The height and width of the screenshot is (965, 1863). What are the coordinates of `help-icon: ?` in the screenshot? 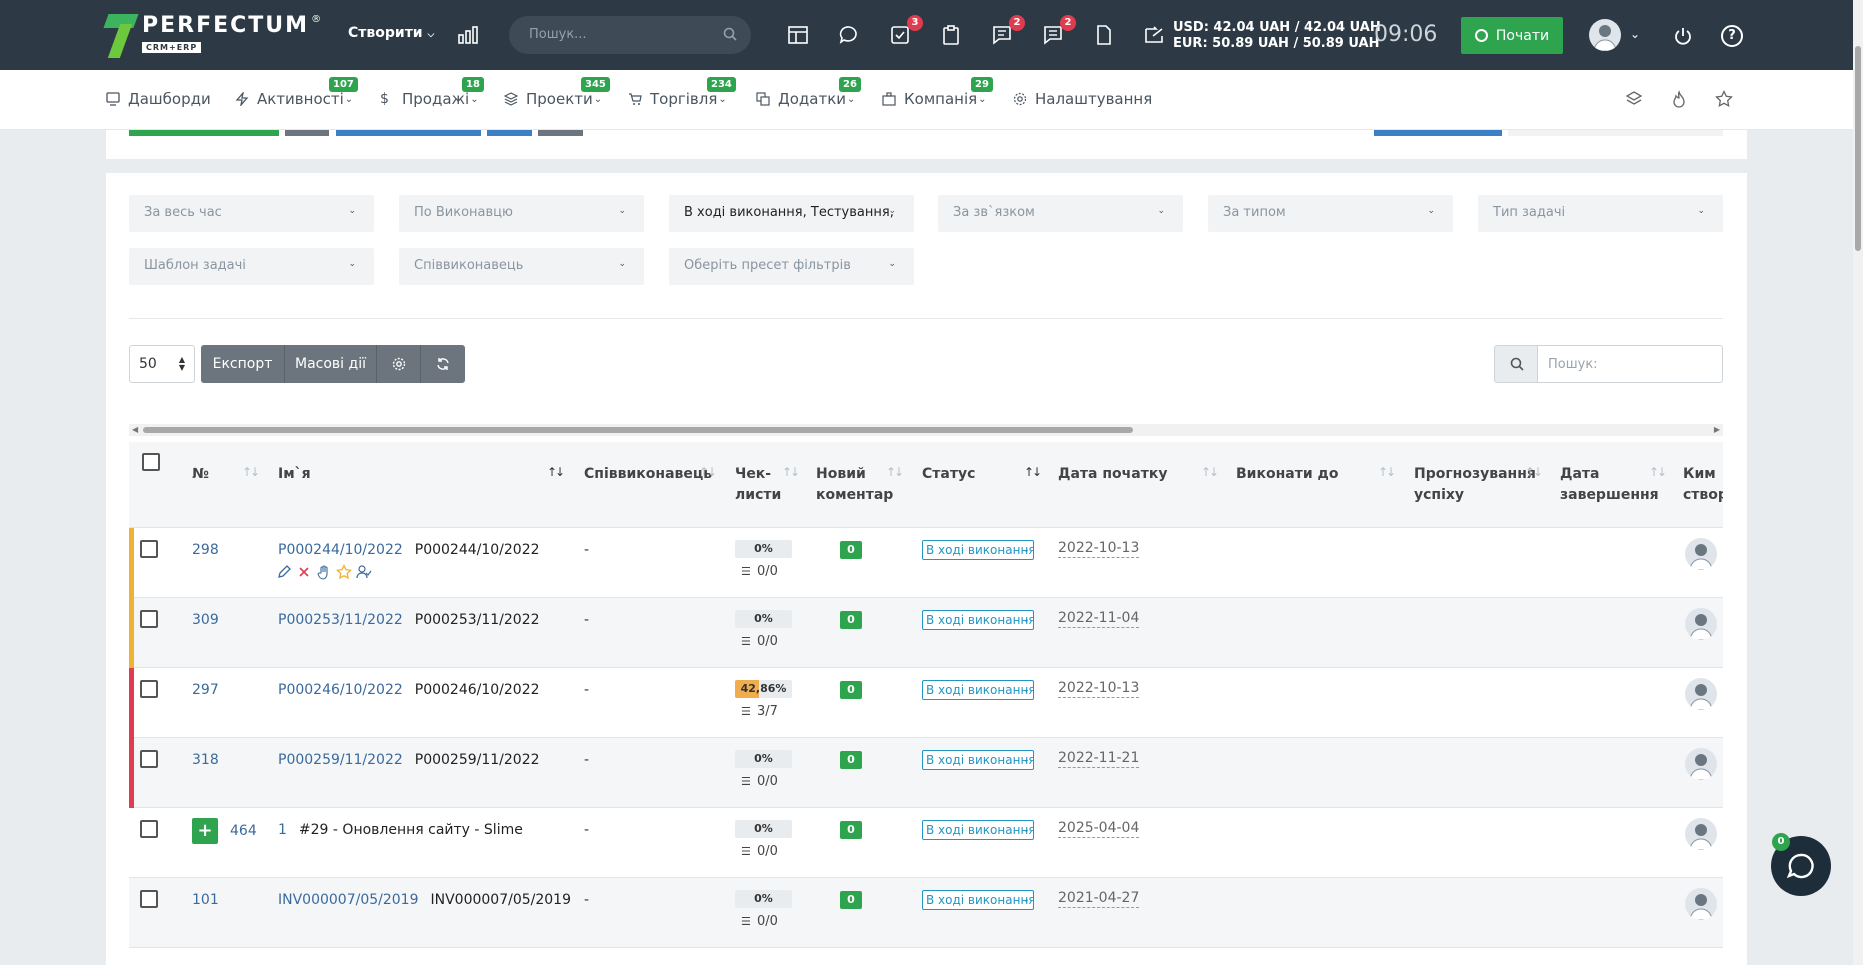 It's located at (1732, 36).